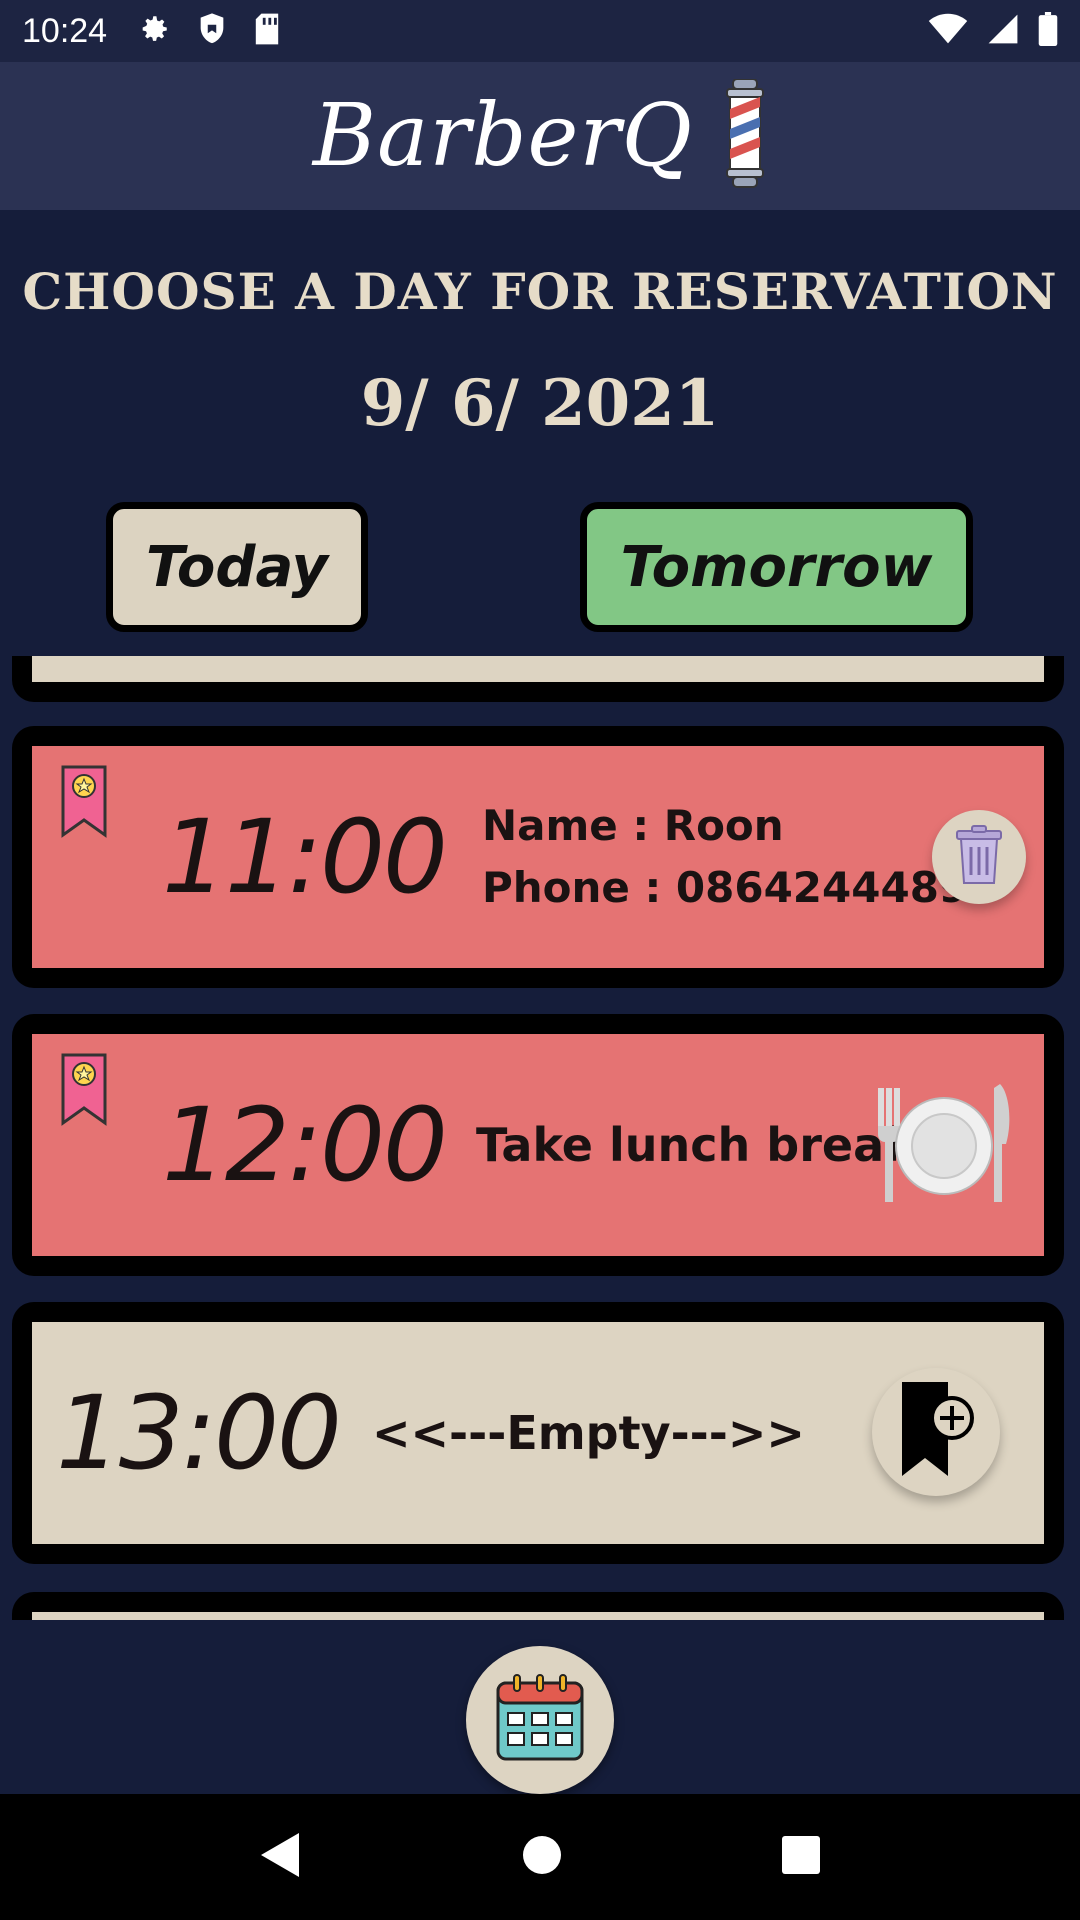 This screenshot has height=1920, width=1080. Describe the element at coordinates (540, 403) in the screenshot. I see `selected-date: 9/ 6/ 2021` at that location.